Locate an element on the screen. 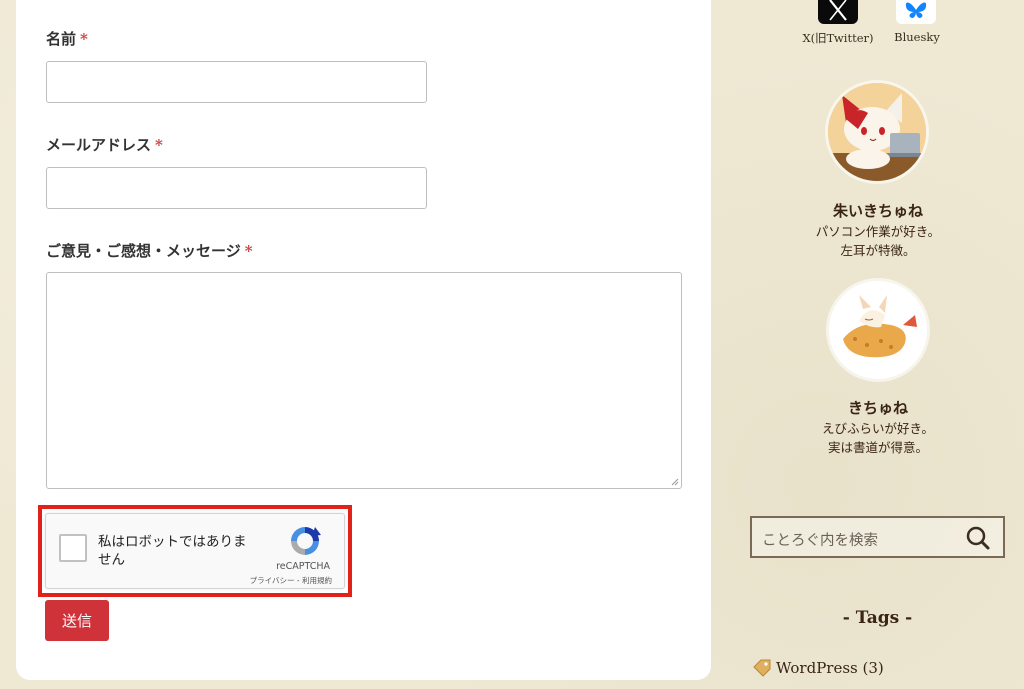 The width and height of the screenshot is (1024, 689). recaptcha-logo-icon is located at coordinates (306, 541).